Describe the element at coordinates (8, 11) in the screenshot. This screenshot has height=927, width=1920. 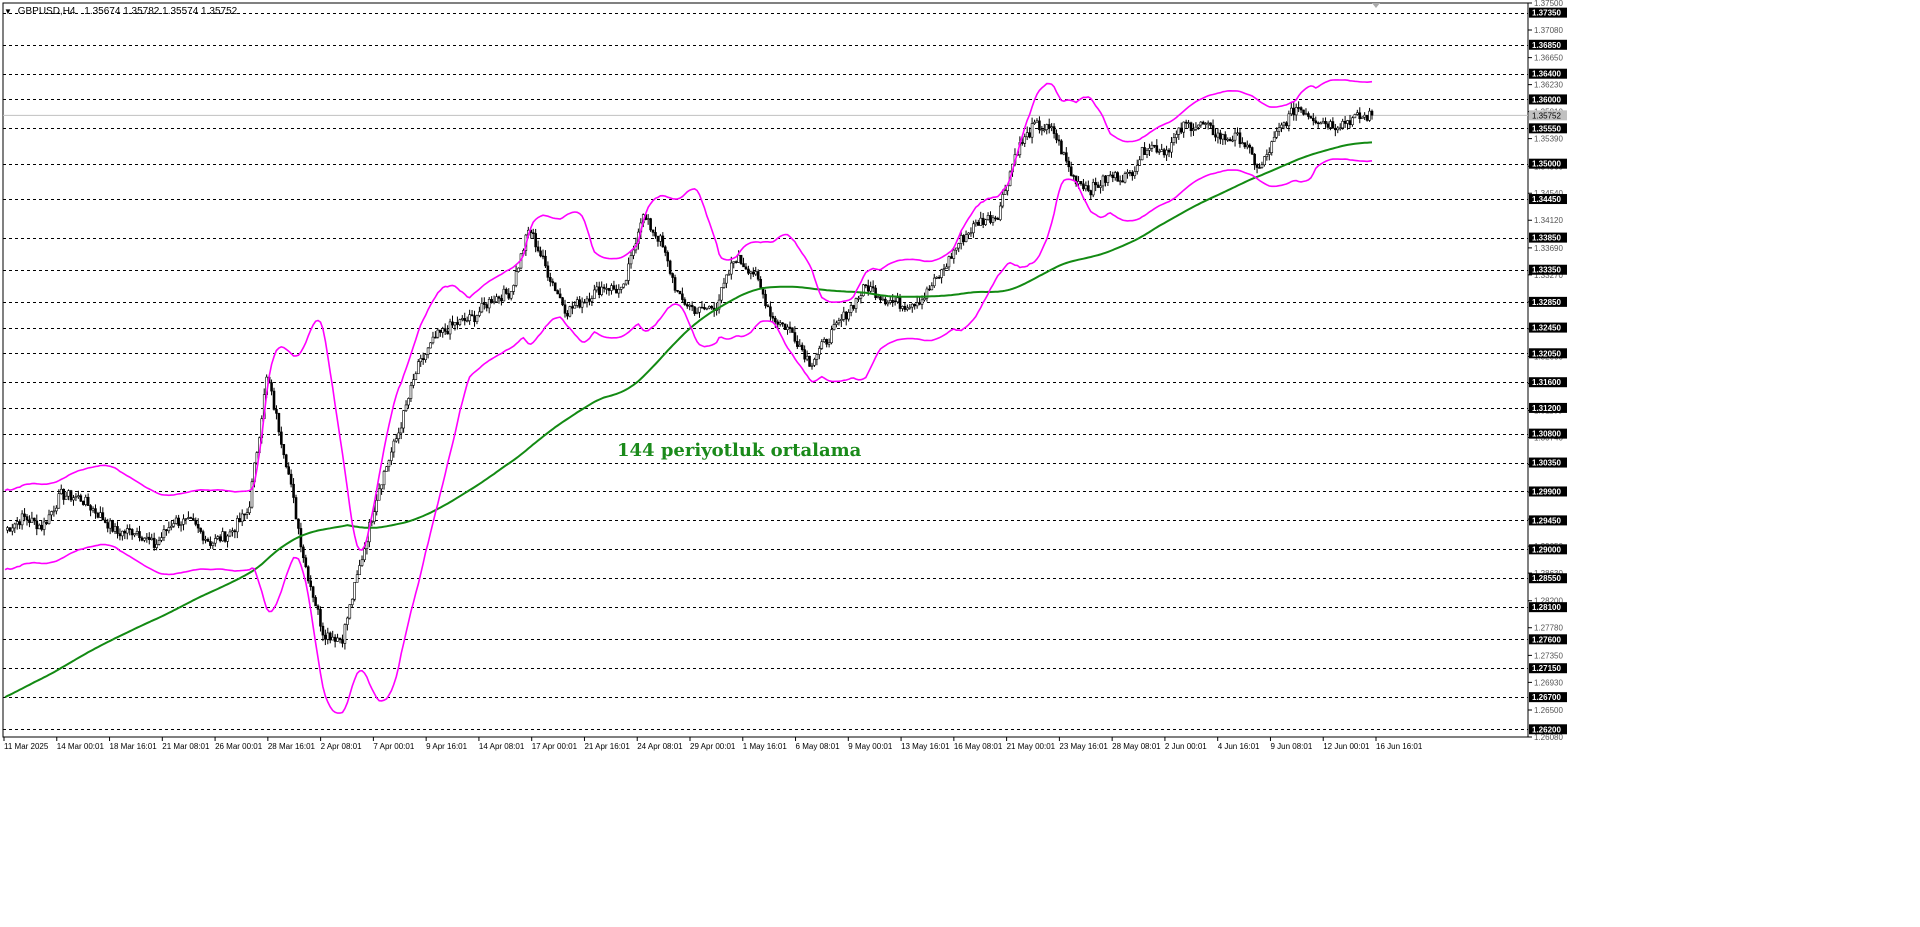
I see `collapse-triangle-icon: ▼` at that location.